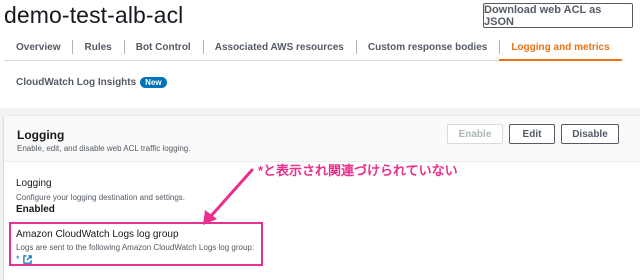  Describe the element at coordinates (590, 134) in the screenshot. I see `disable-button: Disable` at that location.